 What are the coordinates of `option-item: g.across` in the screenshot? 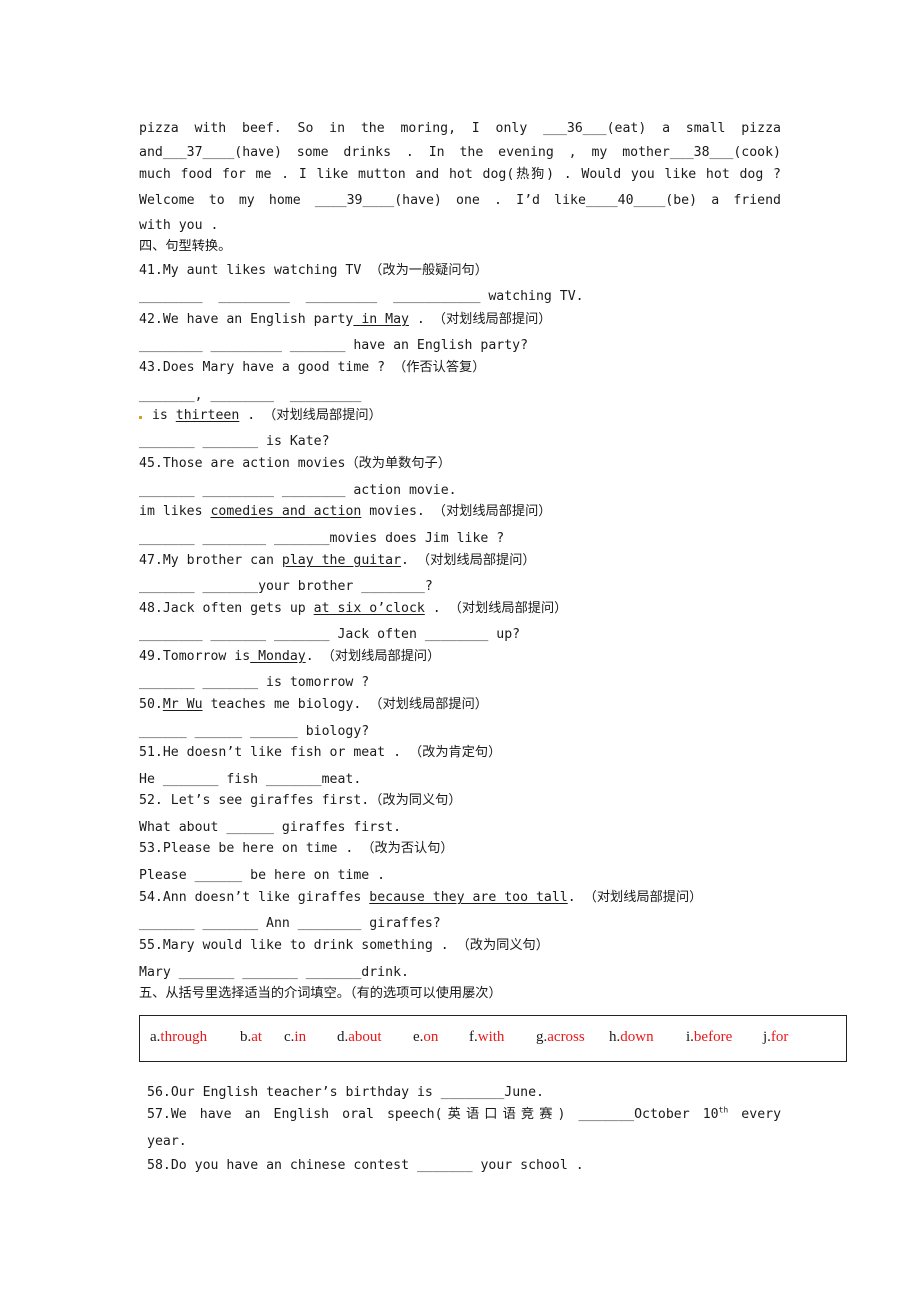 It's located at (560, 1037).